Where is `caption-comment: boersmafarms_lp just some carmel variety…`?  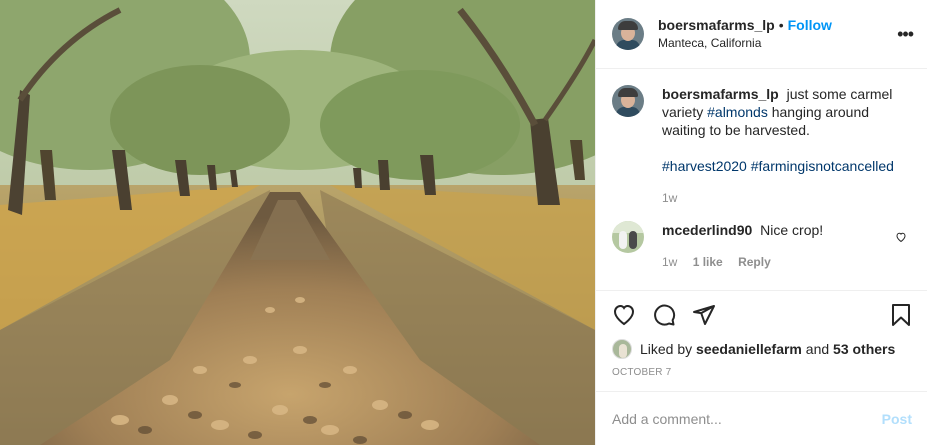 caption-comment: boersmafarms_lp just some carmel variety… is located at coordinates (761, 146).